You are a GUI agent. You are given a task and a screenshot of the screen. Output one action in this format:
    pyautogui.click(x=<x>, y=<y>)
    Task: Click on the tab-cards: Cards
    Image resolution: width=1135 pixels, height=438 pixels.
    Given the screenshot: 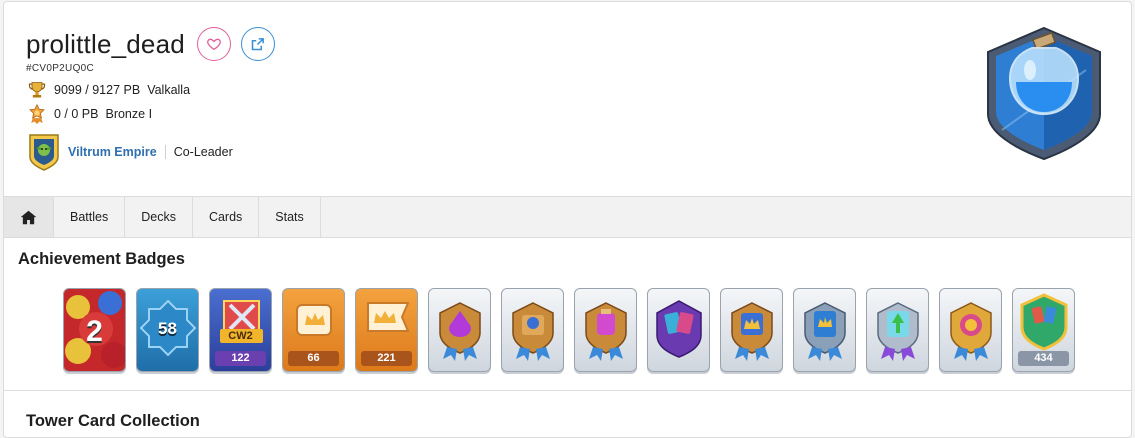 What is the action you would take?
    pyautogui.click(x=226, y=217)
    